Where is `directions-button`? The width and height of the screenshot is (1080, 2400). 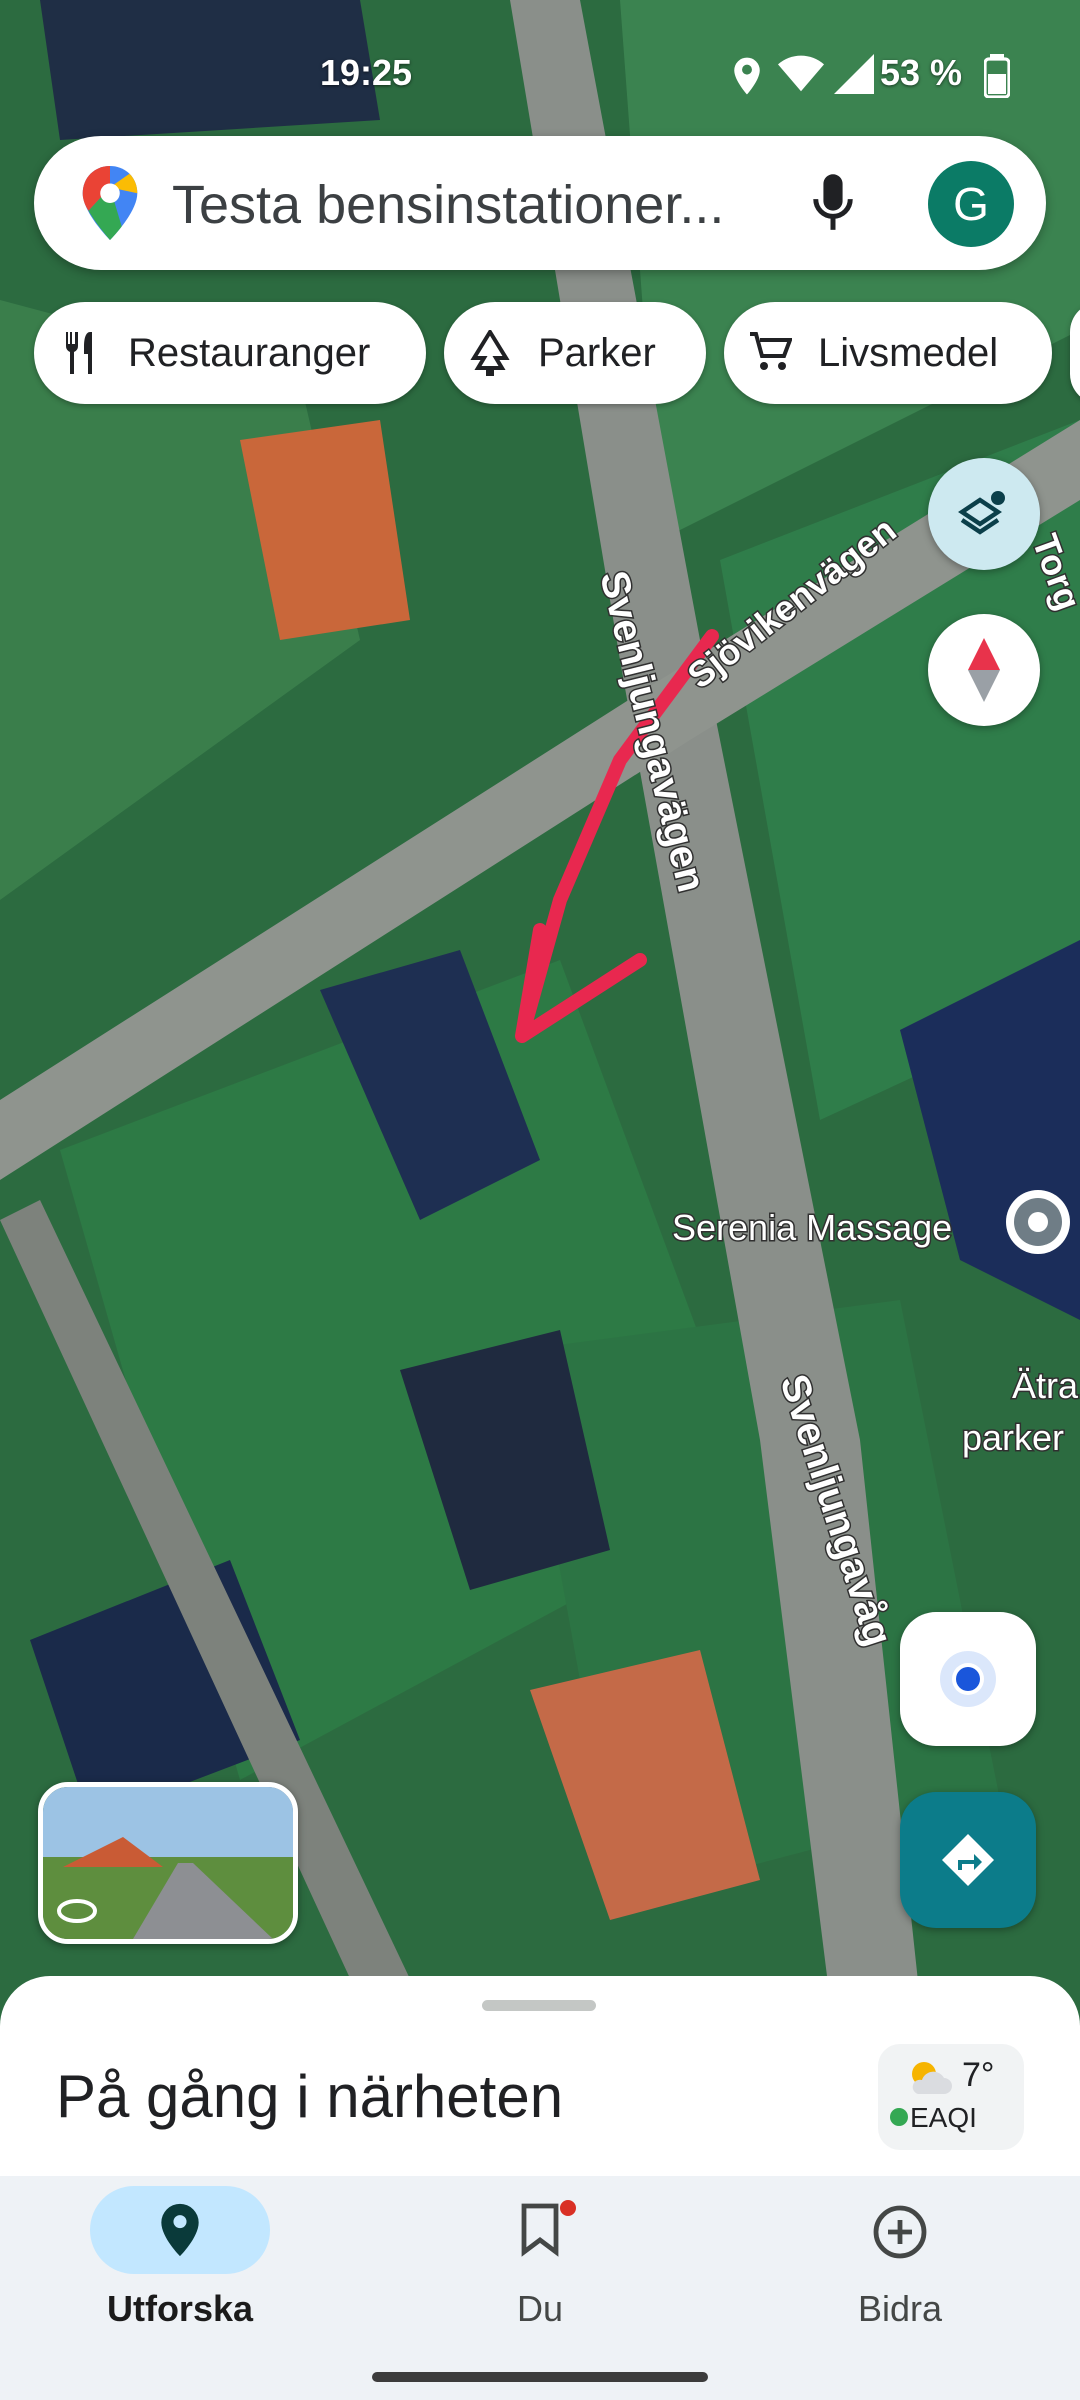
directions-button is located at coordinates (968, 1860).